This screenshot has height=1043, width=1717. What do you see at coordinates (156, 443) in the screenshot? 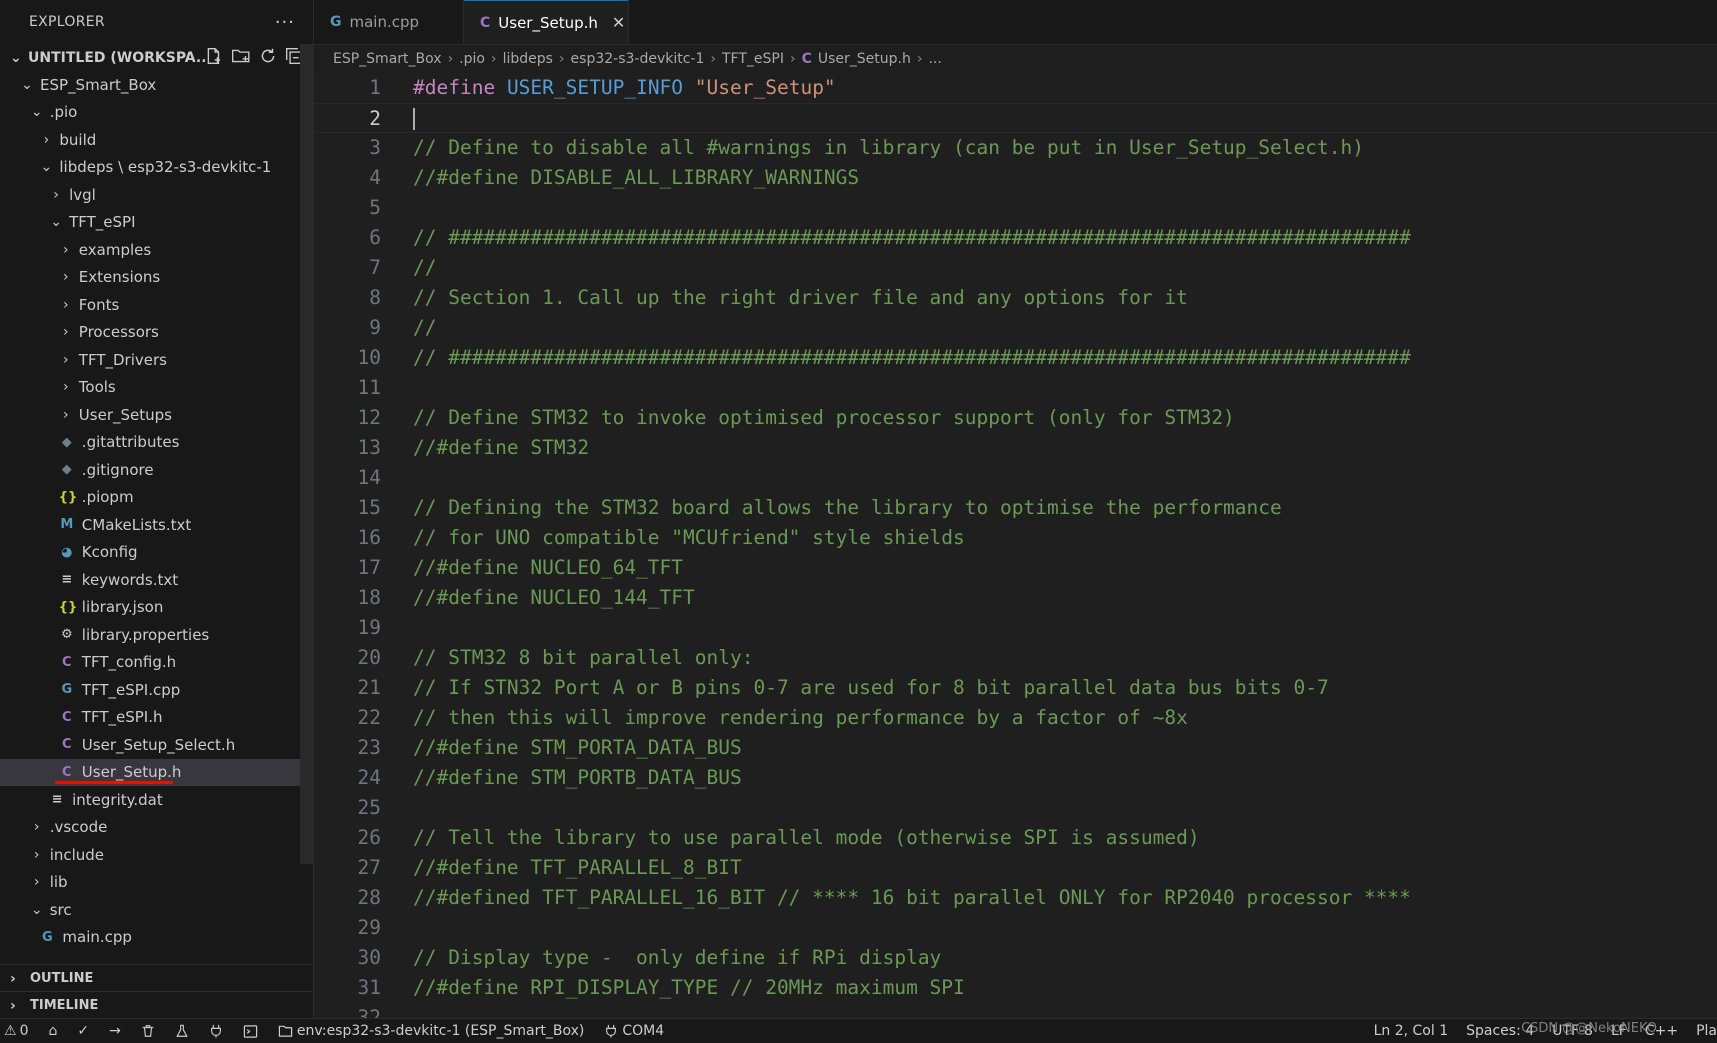
I see `tree-file: ◆ .gitattributes` at bounding box center [156, 443].